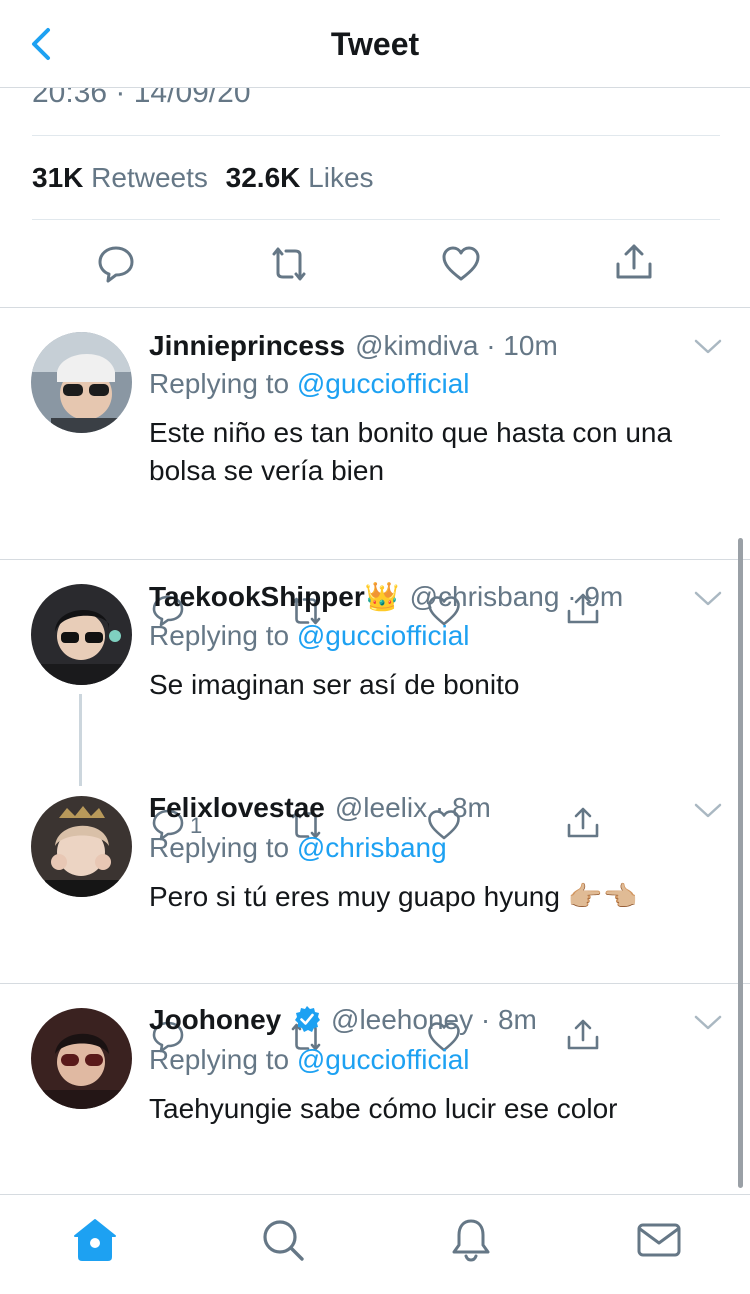 The height and width of the screenshot is (1294, 750). What do you see at coordinates (95, 1240) in the screenshot?
I see `home-icon` at bounding box center [95, 1240].